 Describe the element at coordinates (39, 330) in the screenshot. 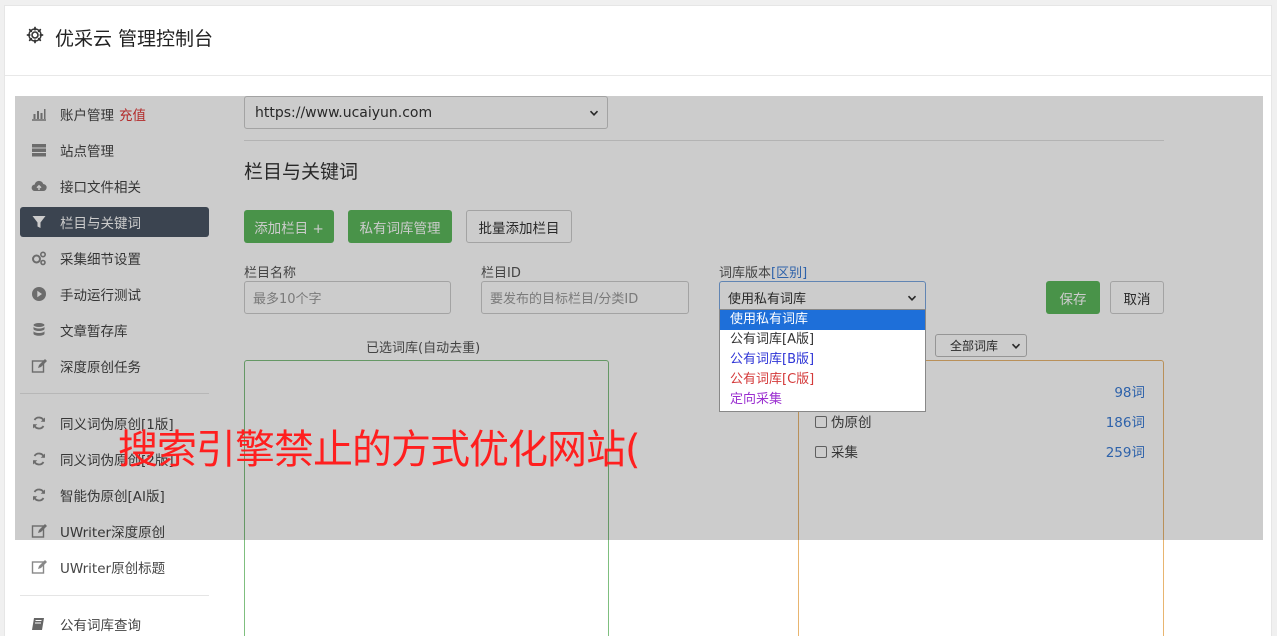

I see `database-icon` at that location.